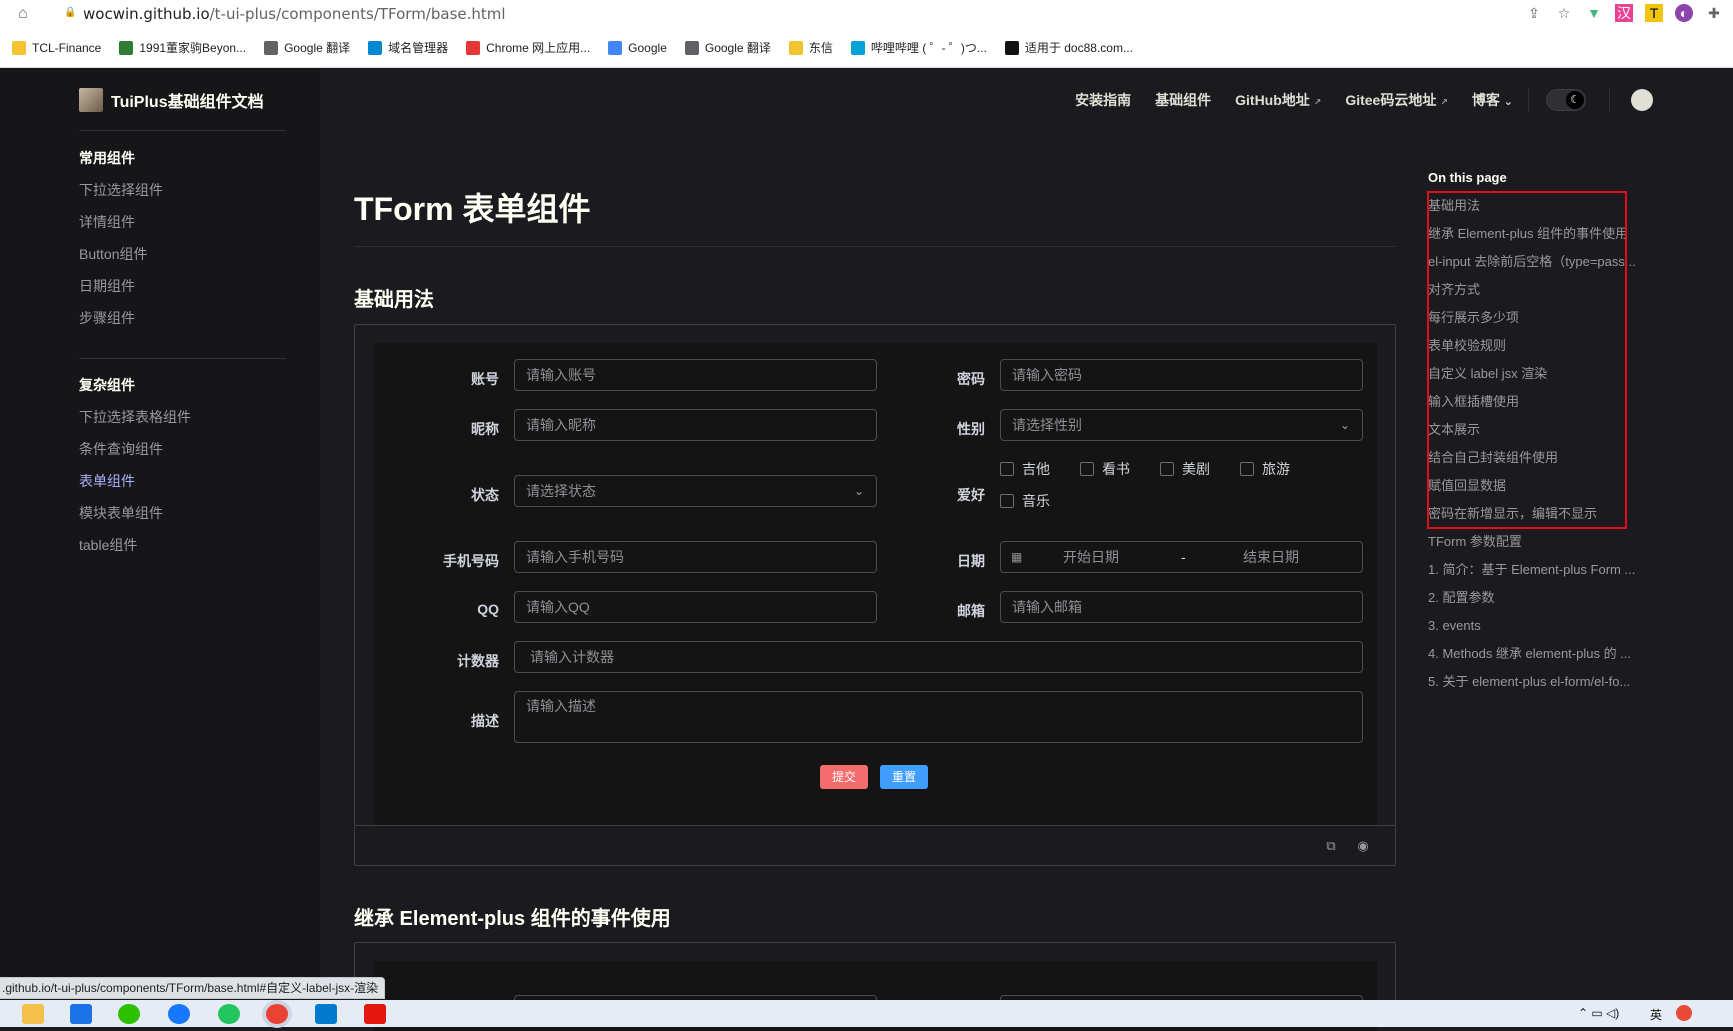  What do you see at coordinates (971, 379) in the screenshot?
I see `password-label: 密码` at bounding box center [971, 379].